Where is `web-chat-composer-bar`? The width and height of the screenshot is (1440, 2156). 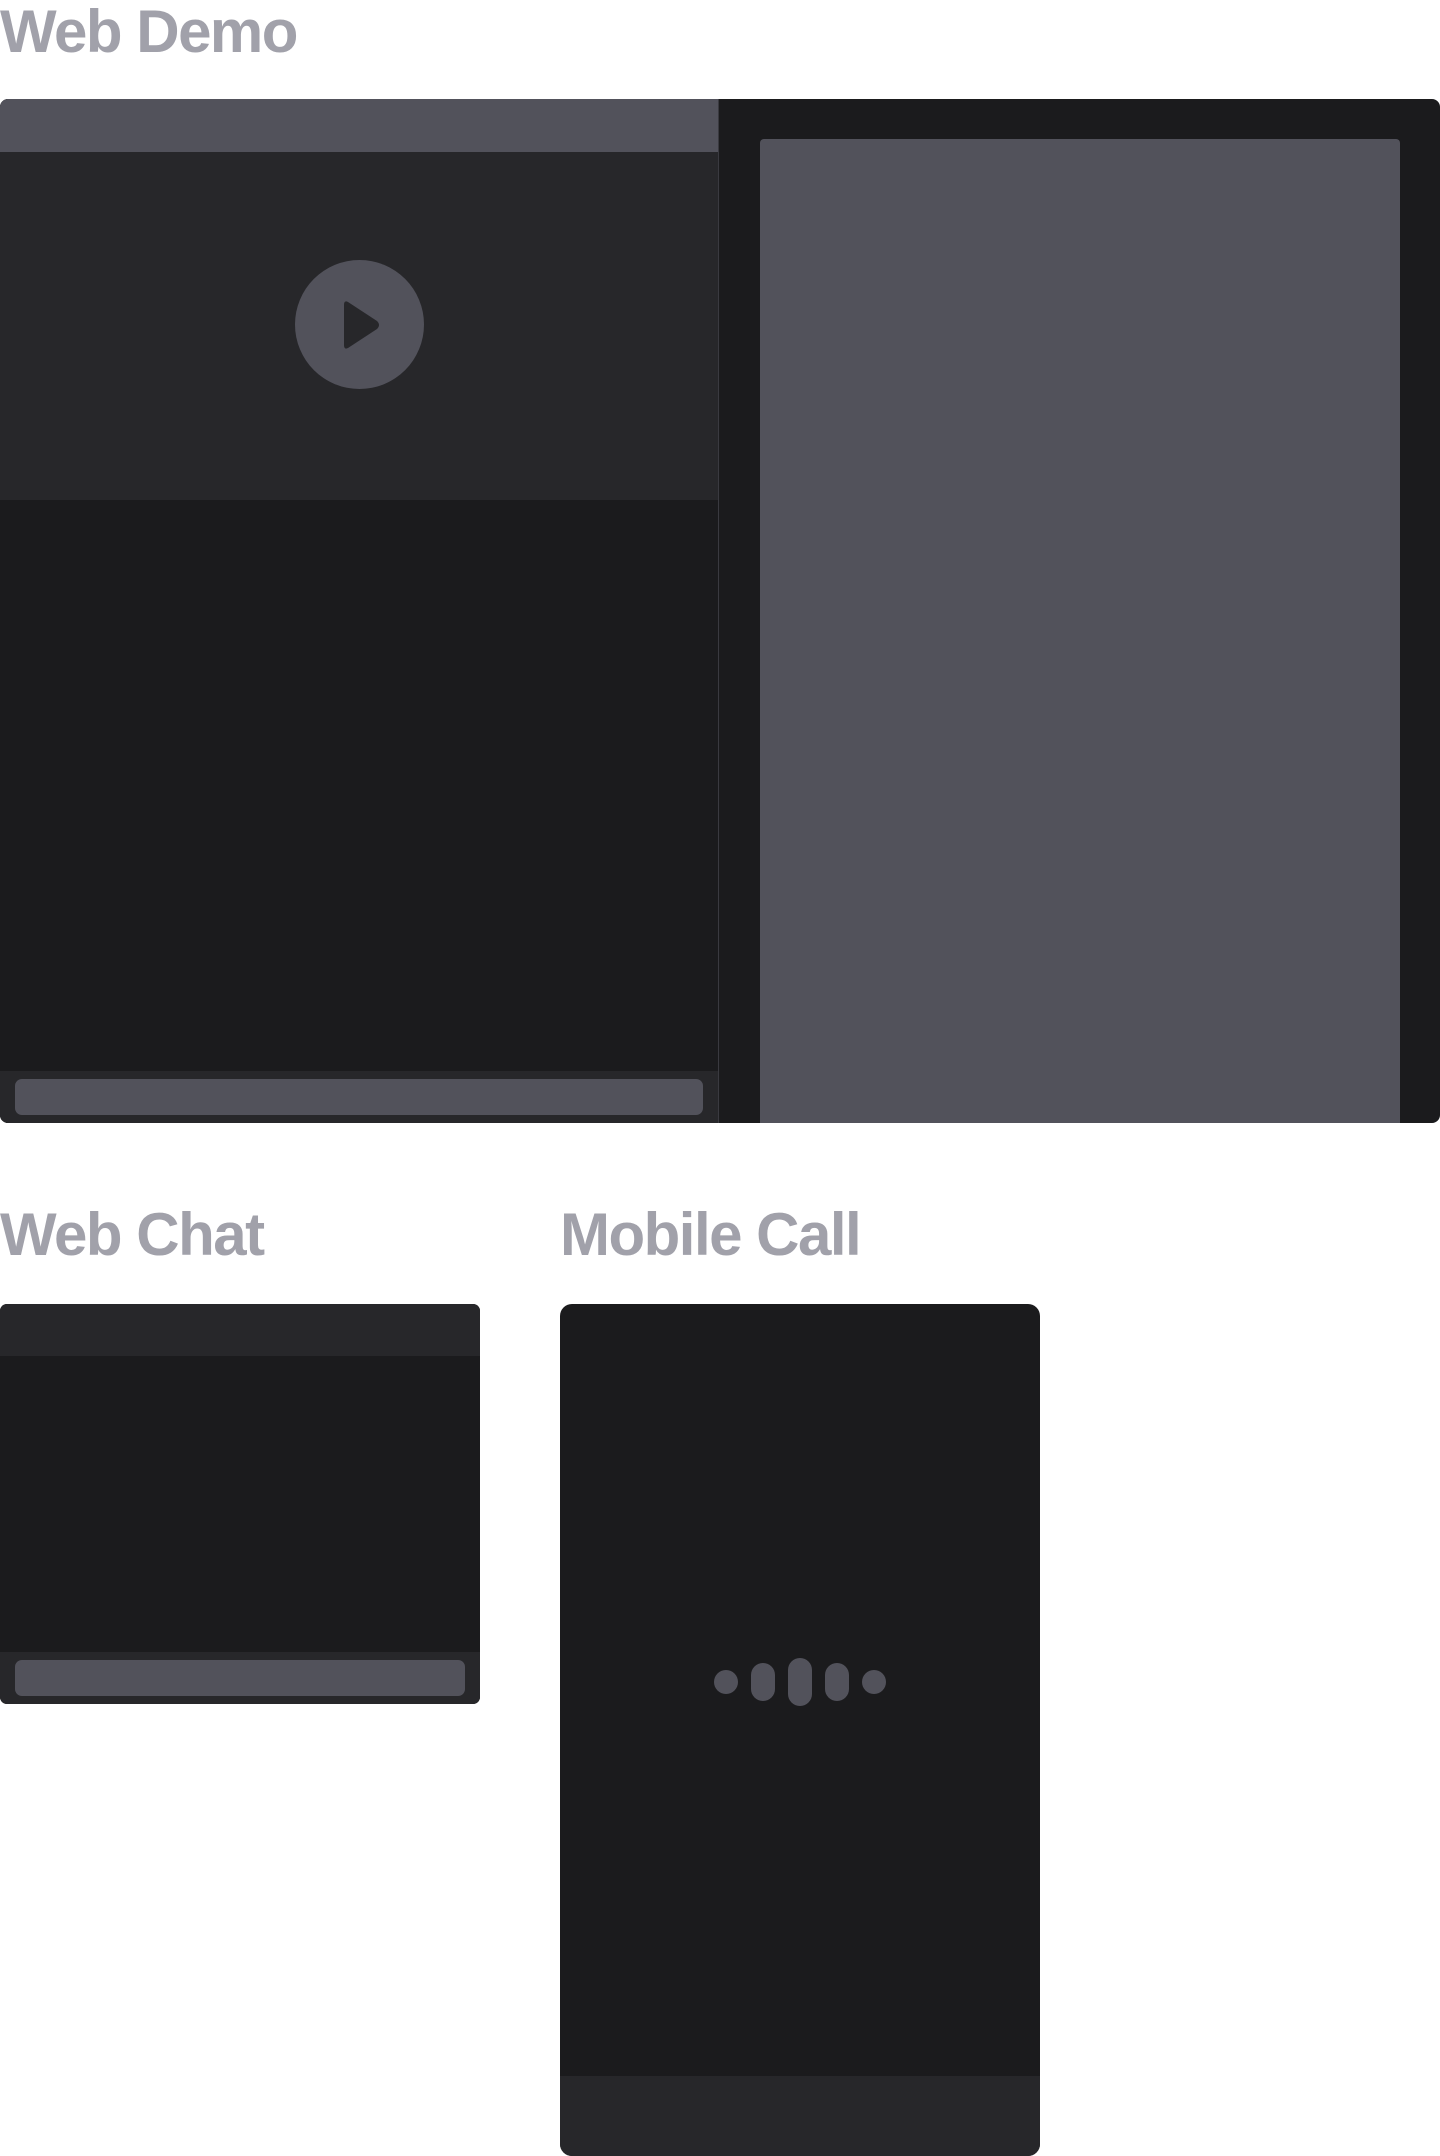
web-chat-composer-bar is located at coordinates (240, 1678).